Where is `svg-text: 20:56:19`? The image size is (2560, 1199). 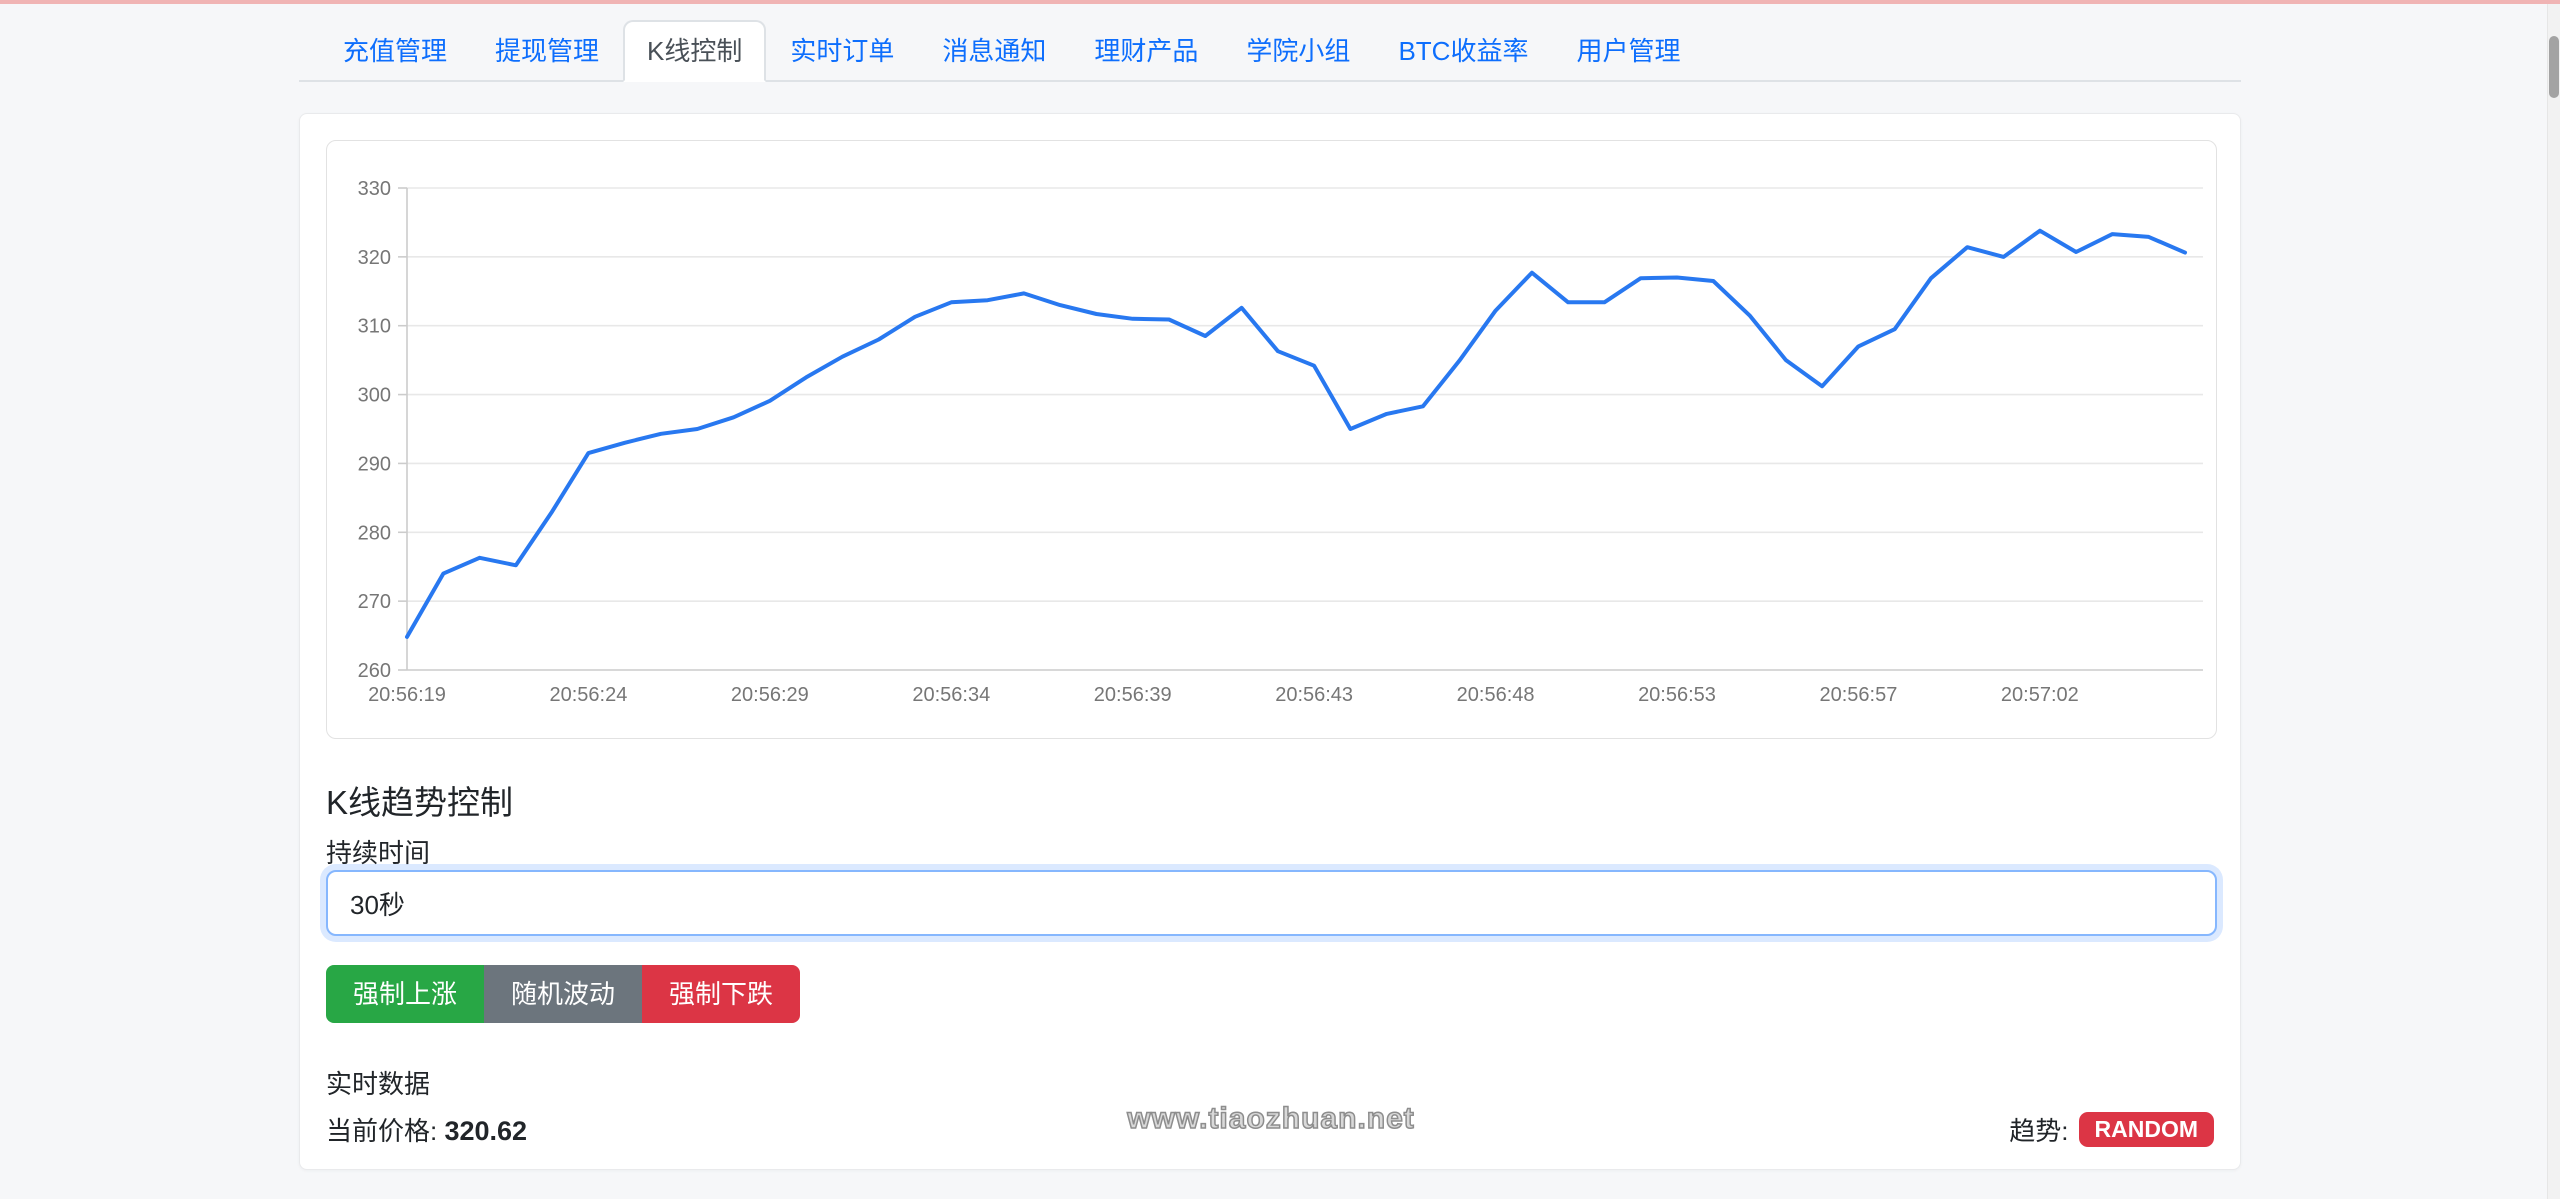 svg-text: 20:56:19 is located at coordinates (407, 695).